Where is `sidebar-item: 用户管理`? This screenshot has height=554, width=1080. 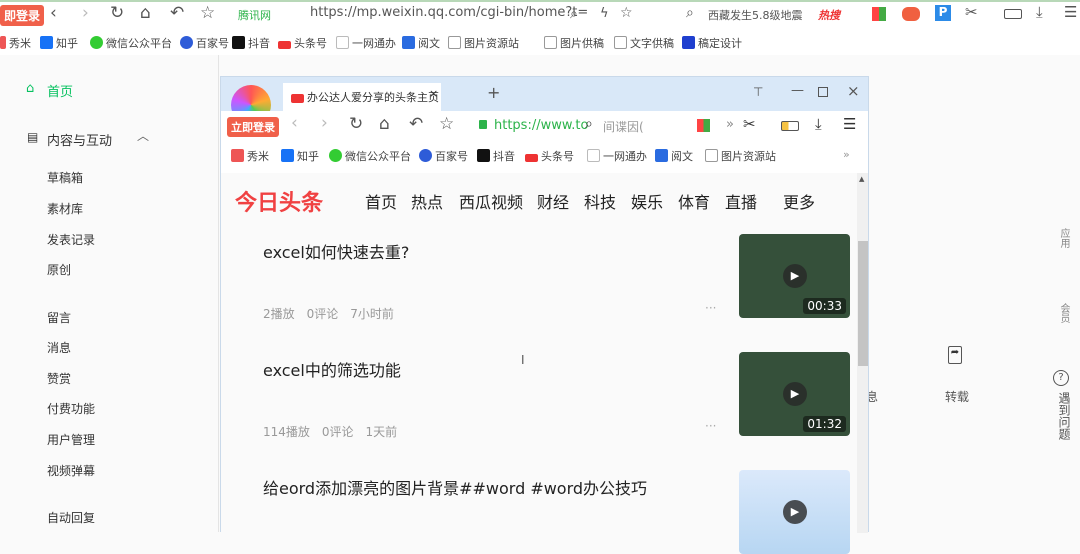 sidebar-item: 用户管理 is located at coordinates (71, 439).